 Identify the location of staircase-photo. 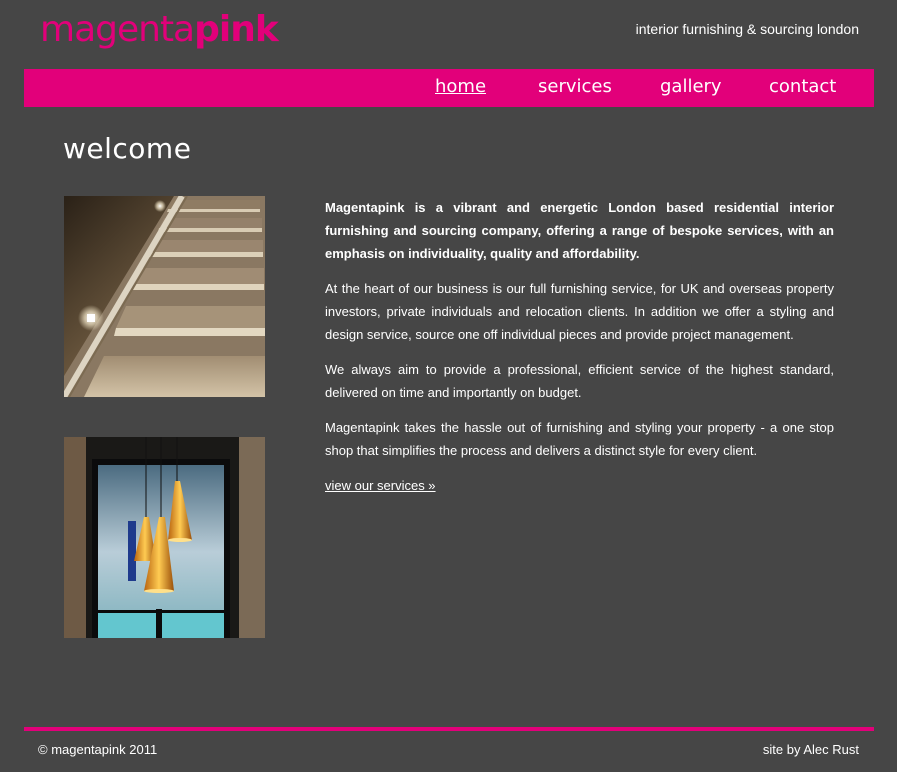
(164, 296).